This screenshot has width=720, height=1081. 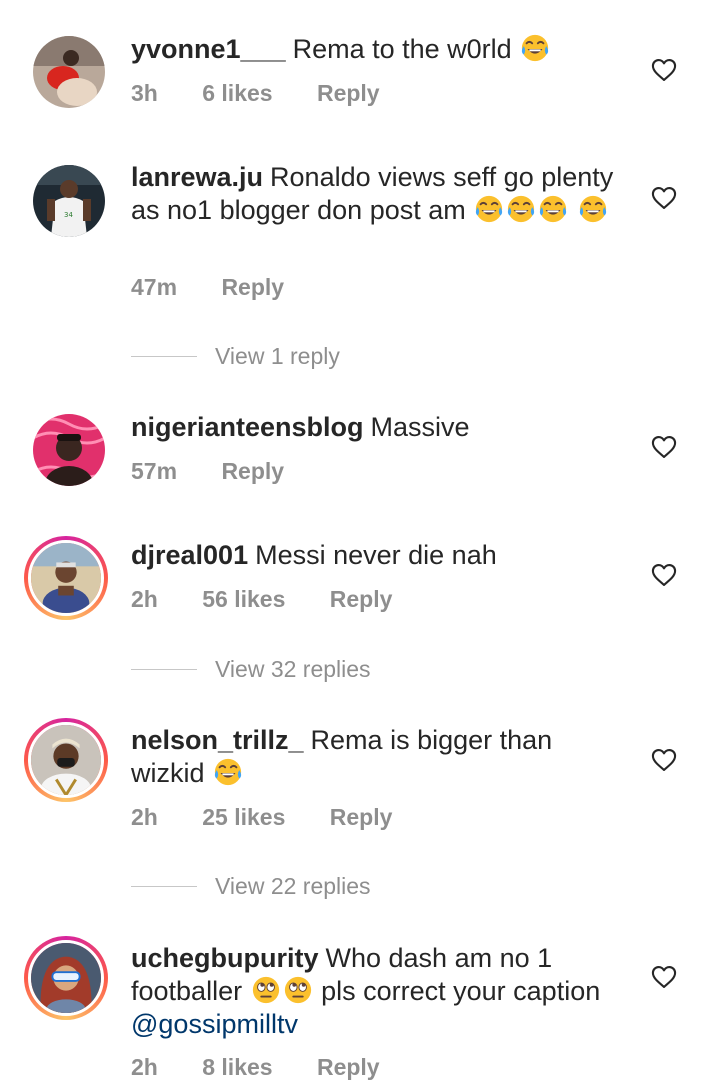 What do you see at coordinates (247, 427) in the screenshot?
I see `username: nigerianteensblog` at bounding box center [247, 427].